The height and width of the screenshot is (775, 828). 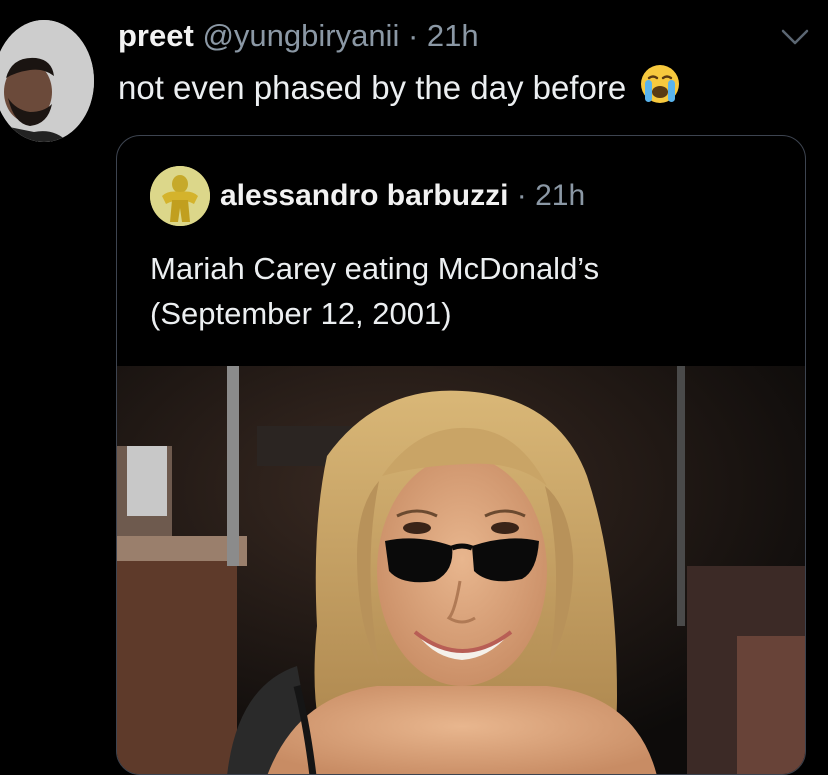 What do you see at coordinates (156, 35) in the screenshot?
I see `author-name: preet` at bounding box center [156, 35].